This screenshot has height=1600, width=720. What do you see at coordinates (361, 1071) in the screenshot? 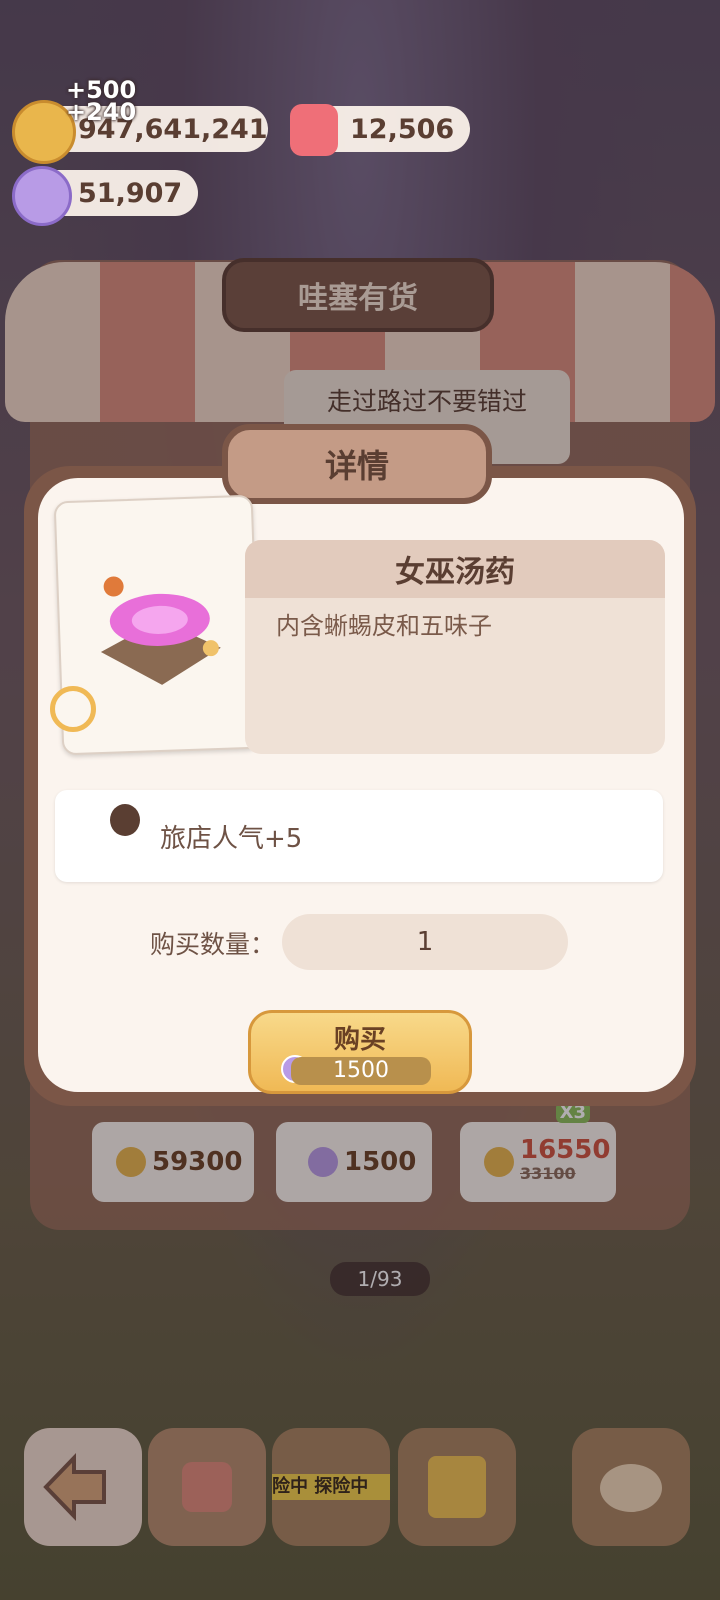
I see `buy-price: 1500` at bounding box center [361, 1071].